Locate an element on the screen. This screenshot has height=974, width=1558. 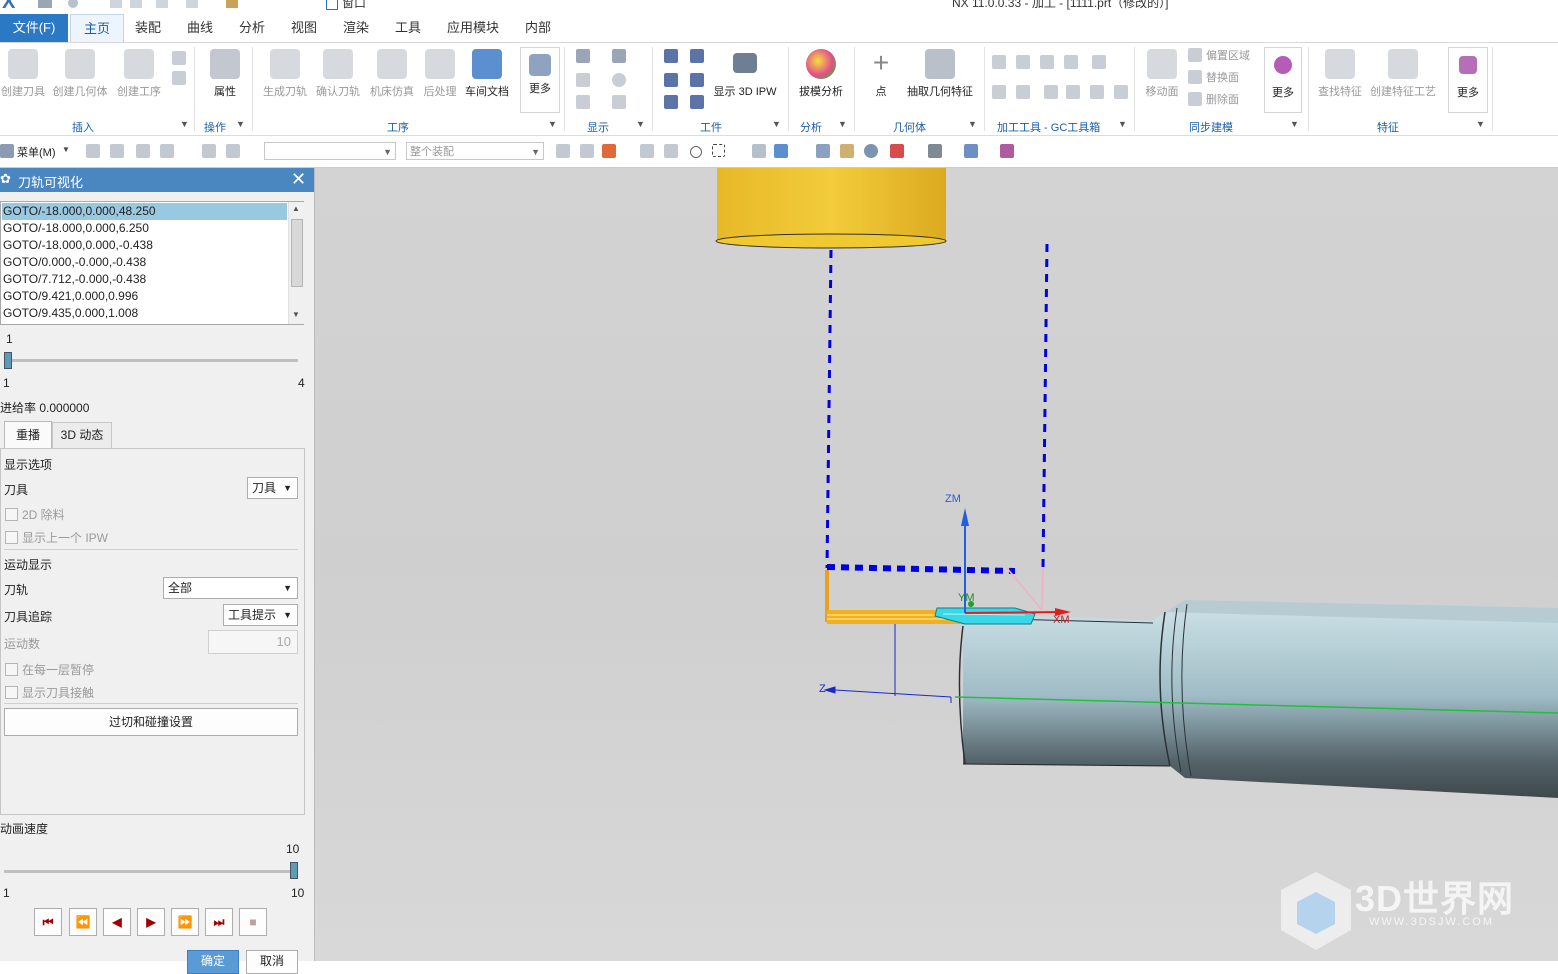
goto-list-item: GOTO/-18.000,0.000,-0.438 is located at coordinates (144, 245).